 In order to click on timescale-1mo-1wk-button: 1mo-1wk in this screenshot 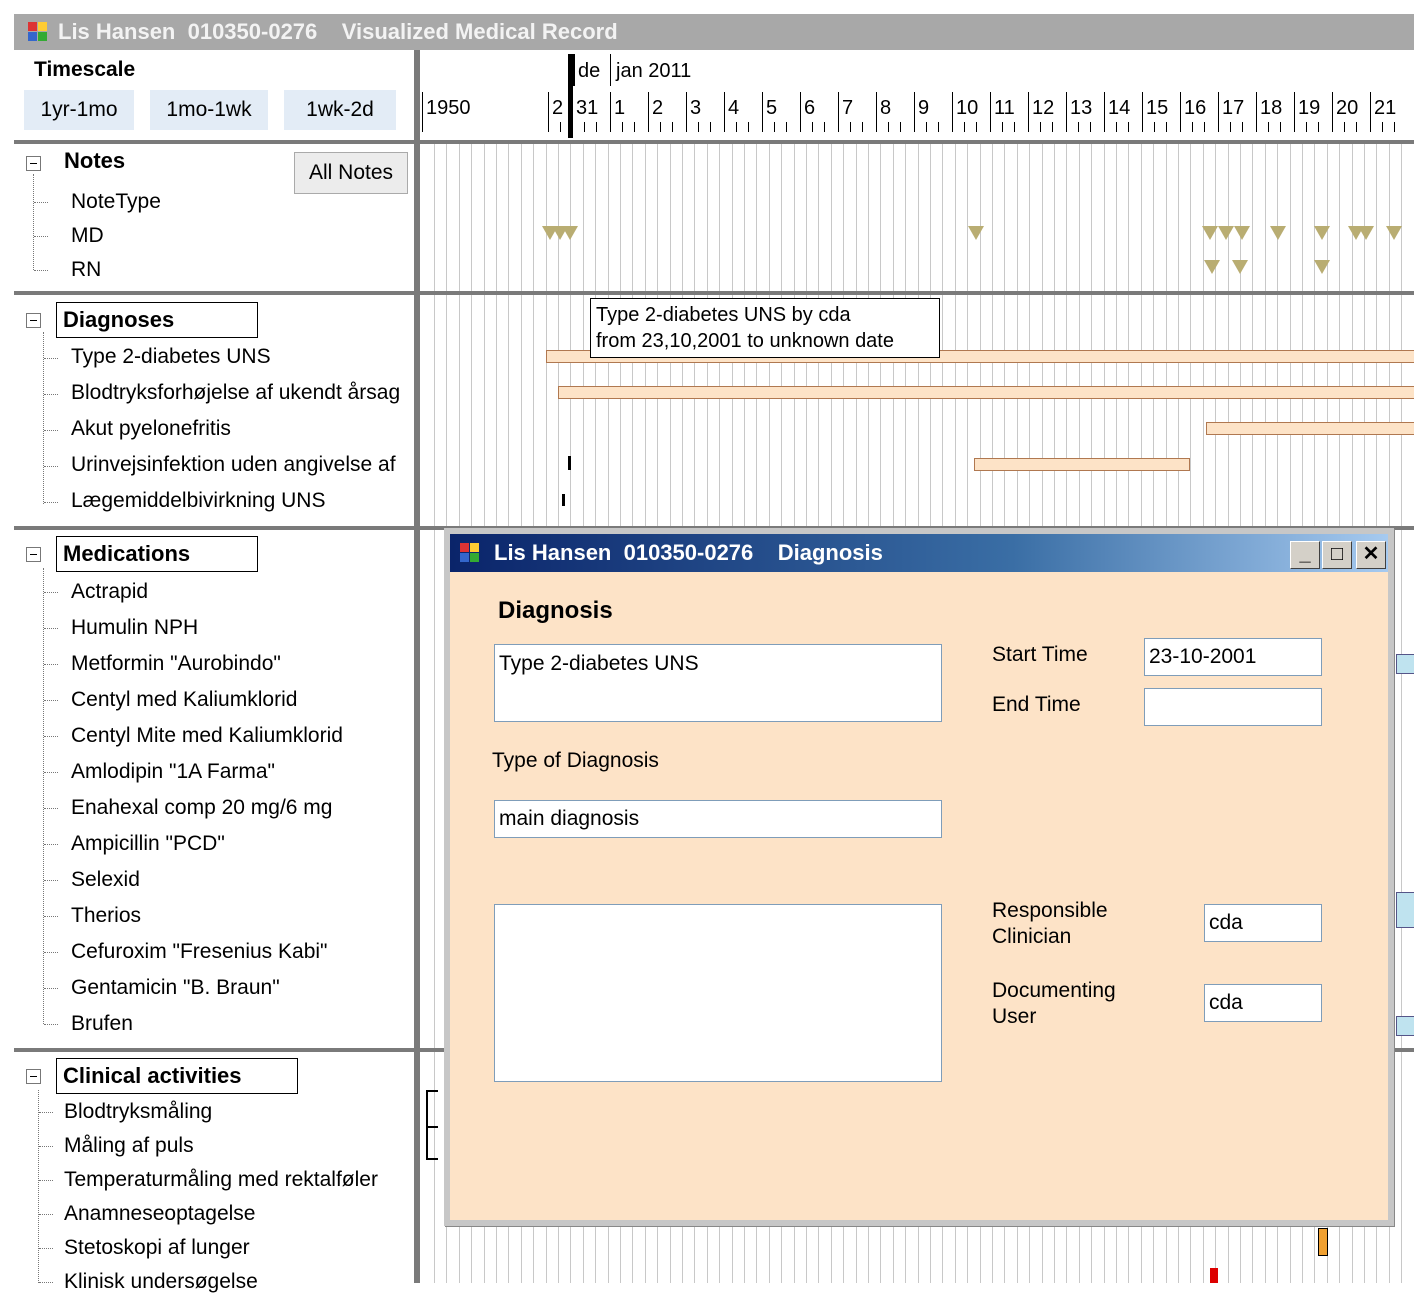, I will do `click(209, 110)`.